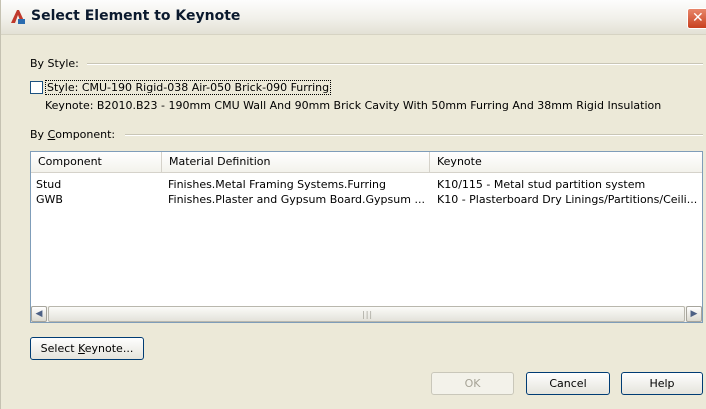  What do you see at coordinates (136, 16) in the screenshot?
I see `window-title: Select Element to Keynote` at bounding box center [136, 16].